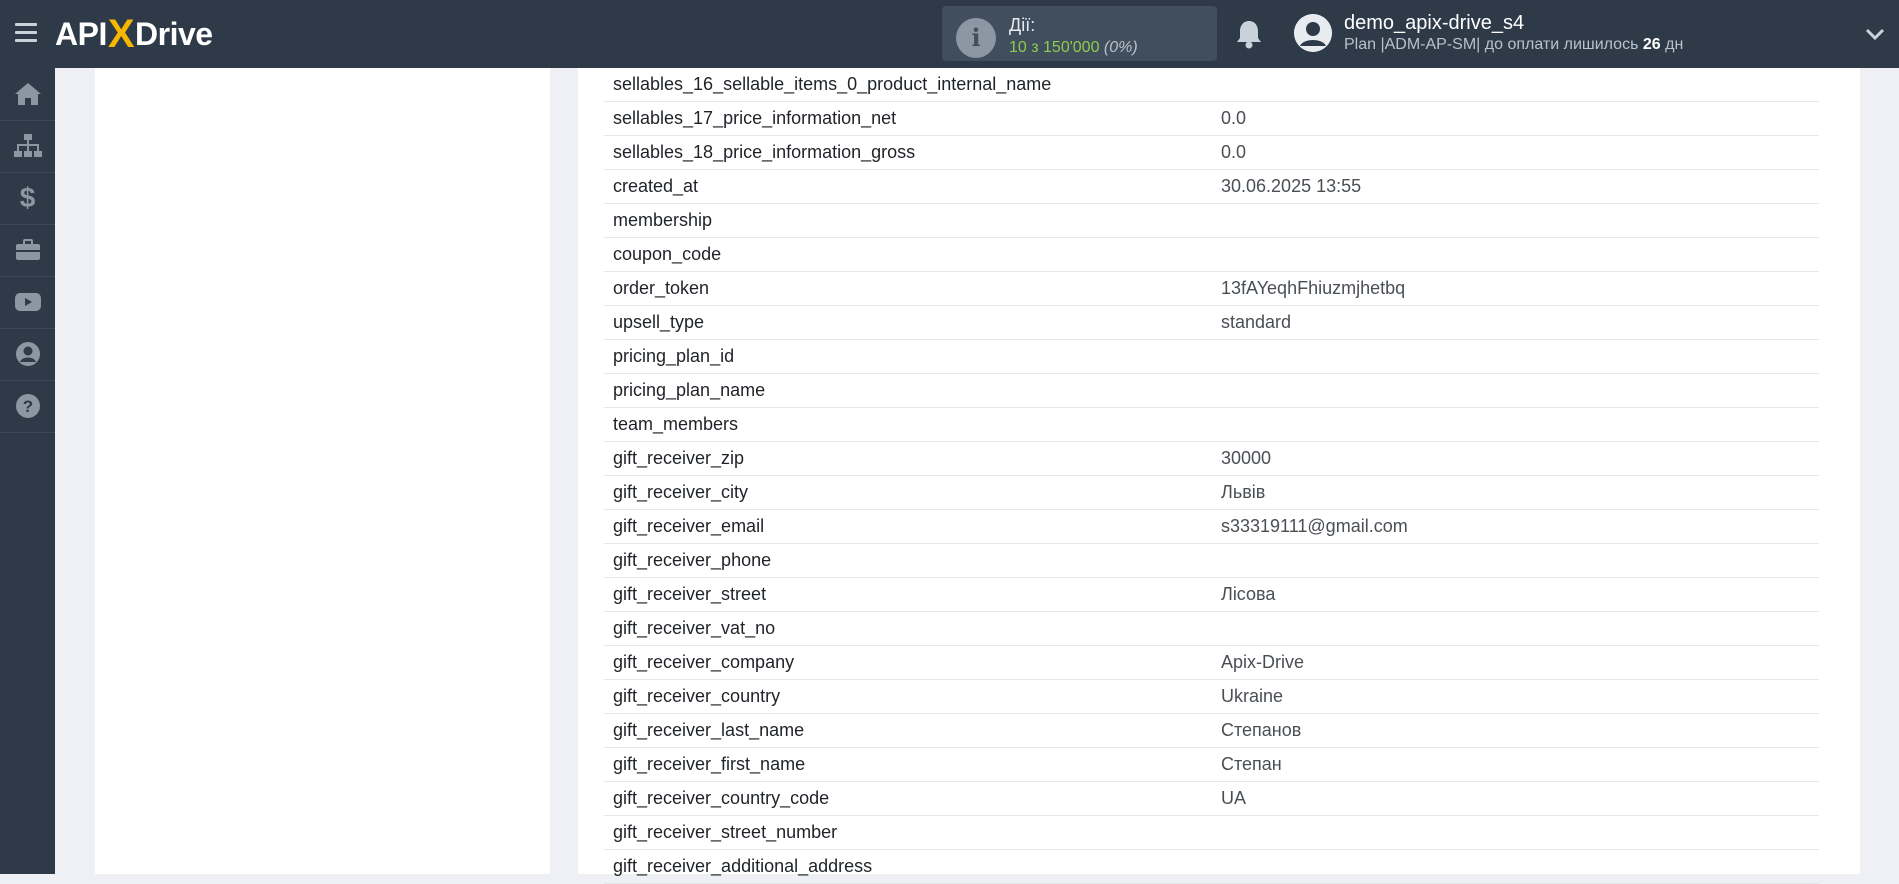 This screenshot has height=884, width=1899. What do you see at coordinates (1313, 288) in the screenshot?
I see `field-value: 13fAYeqhFhiuzmjhetbq` at bounding box center [1313, 288].